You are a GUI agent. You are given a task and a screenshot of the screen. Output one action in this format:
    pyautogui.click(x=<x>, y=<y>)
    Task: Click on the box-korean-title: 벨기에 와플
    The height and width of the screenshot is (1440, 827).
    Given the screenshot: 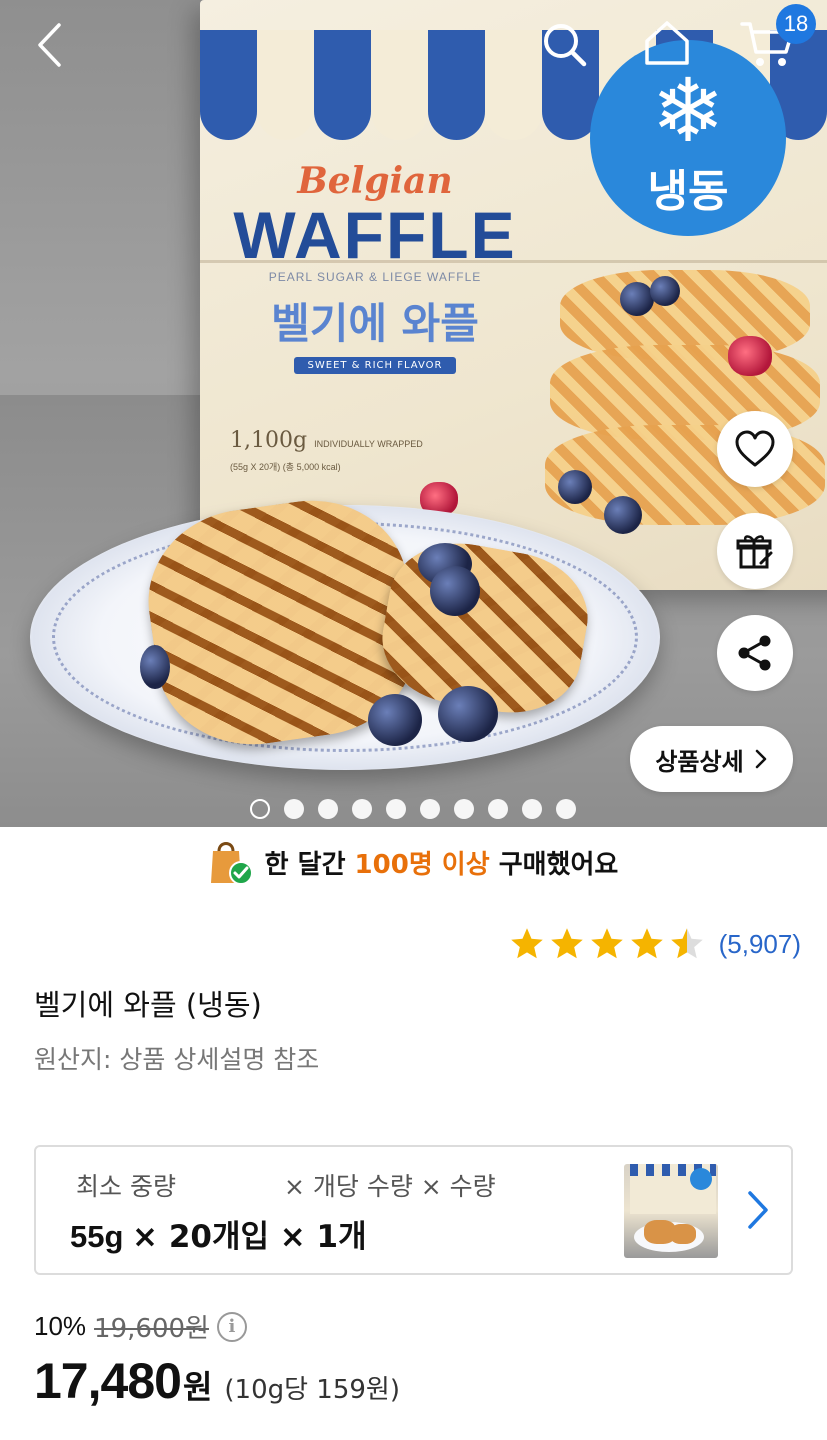 What is the action you would take?
    pyautogui.click(x=375, y=323)
    